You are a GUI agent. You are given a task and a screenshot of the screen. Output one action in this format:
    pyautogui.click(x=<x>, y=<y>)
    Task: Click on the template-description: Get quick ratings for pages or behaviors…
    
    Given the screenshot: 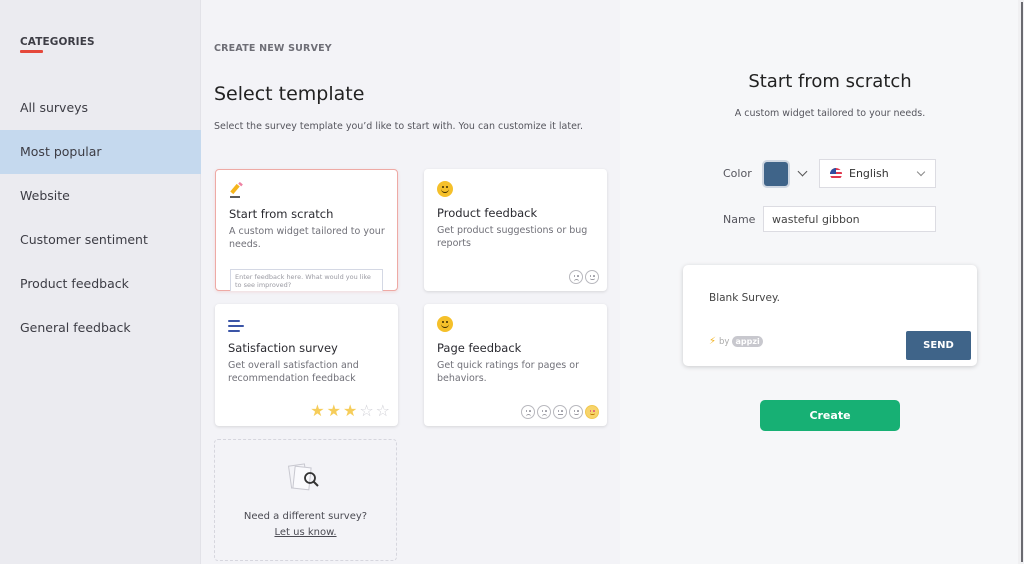 What is the action you would take?
    pyautogui.click(x=508, y=372)
    